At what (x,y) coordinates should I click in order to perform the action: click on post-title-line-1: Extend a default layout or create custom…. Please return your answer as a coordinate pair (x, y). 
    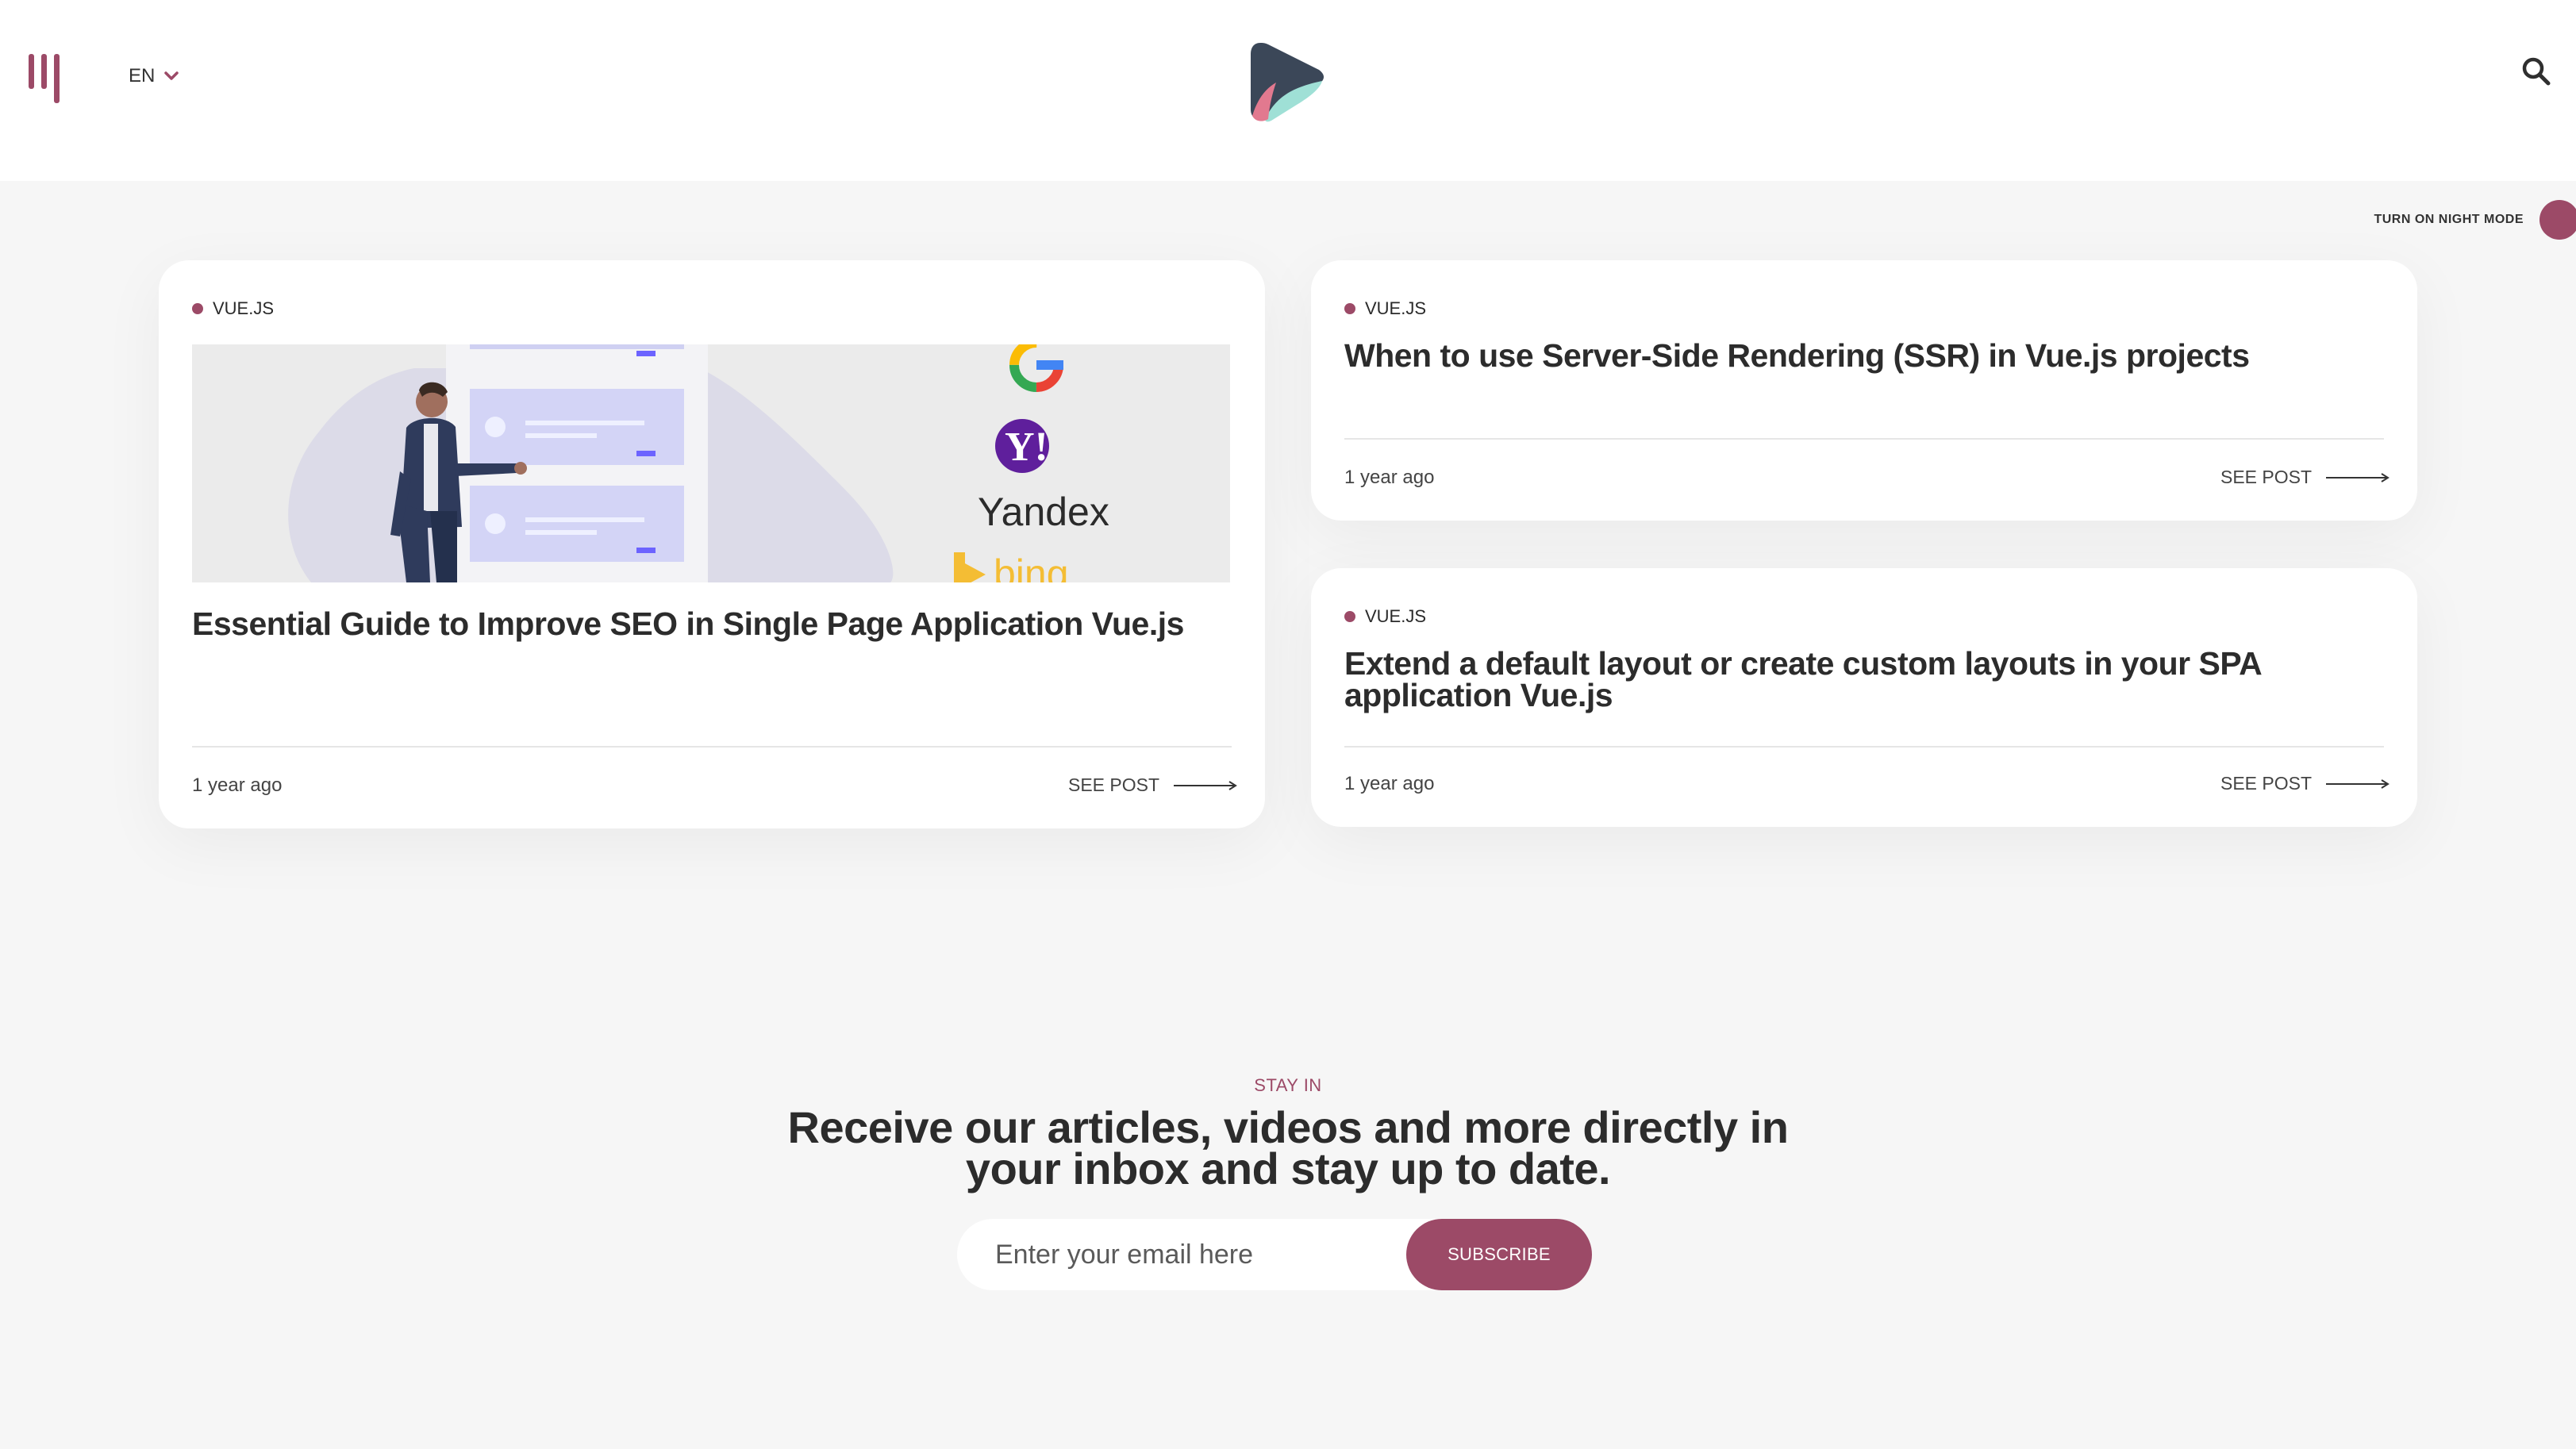
    Looking at the image, I should click on (1872, 664).